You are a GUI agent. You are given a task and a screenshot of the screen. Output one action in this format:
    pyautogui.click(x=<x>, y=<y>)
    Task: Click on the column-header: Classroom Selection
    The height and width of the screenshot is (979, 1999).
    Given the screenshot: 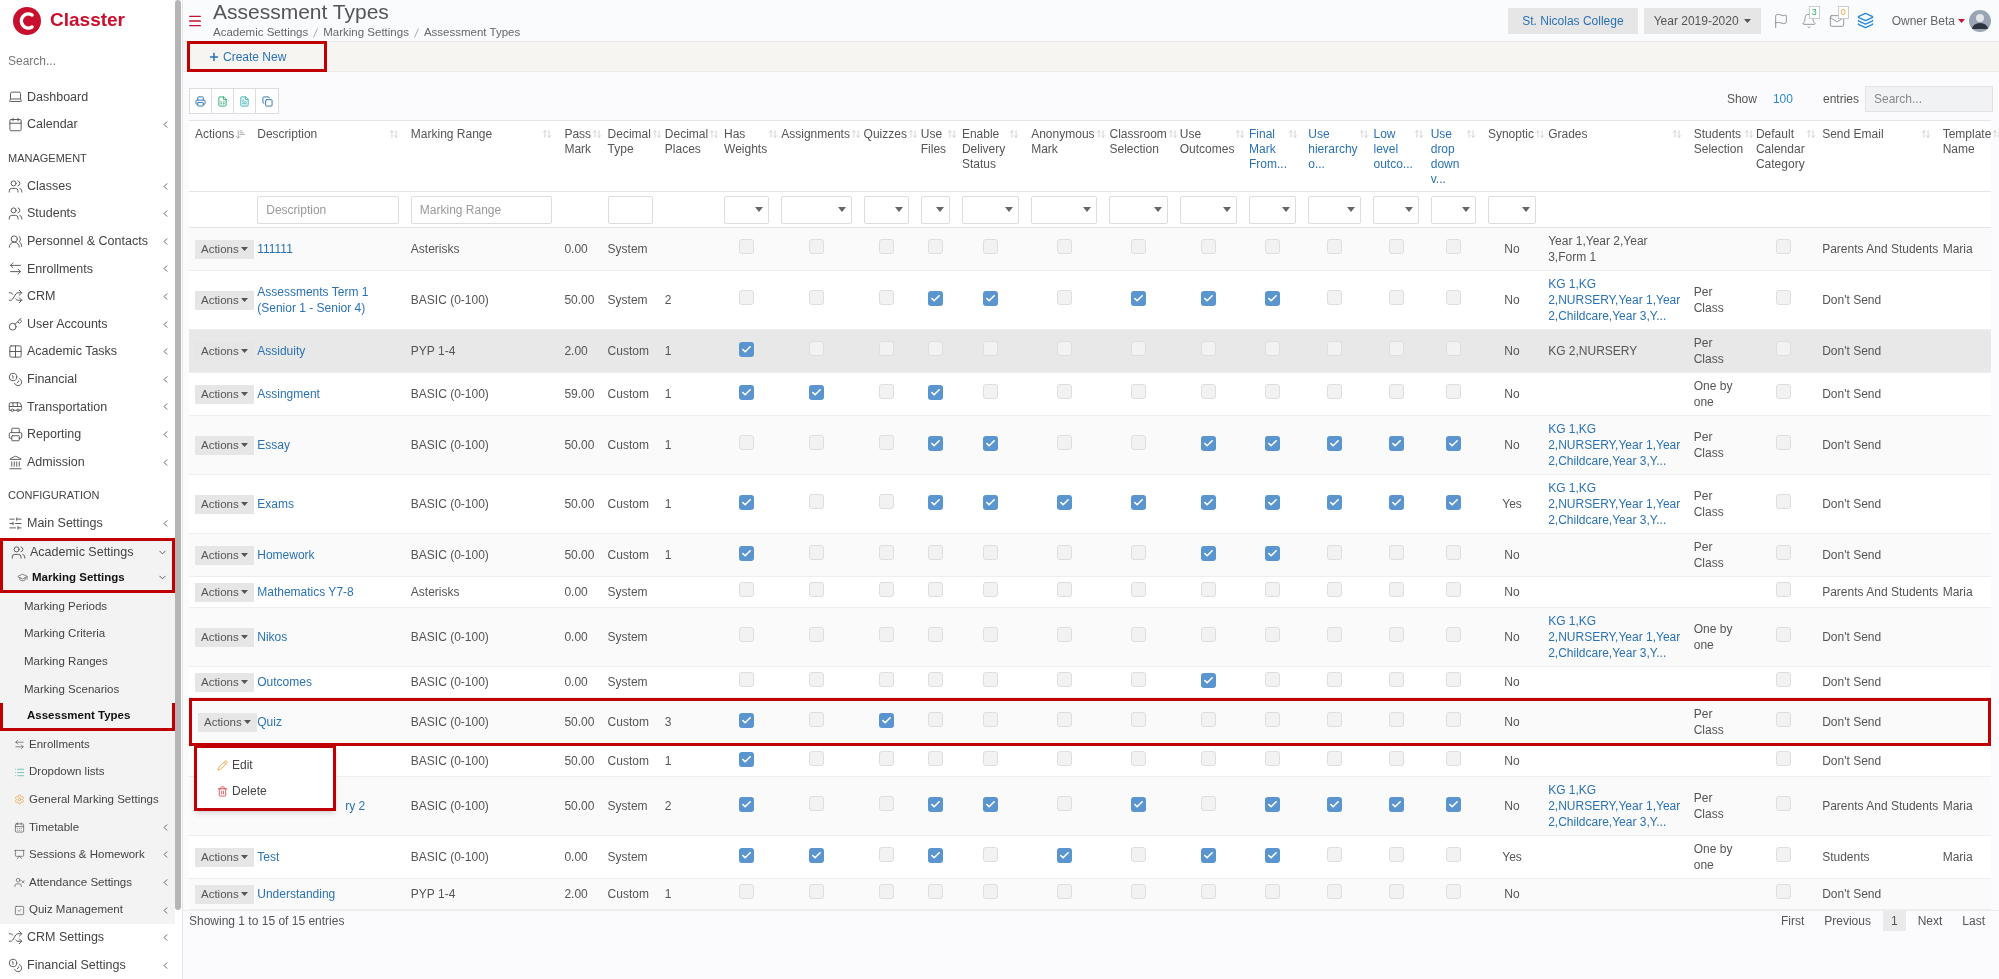 What is the action you would take?
    pyautogui.click(x=1138, y=142)
    